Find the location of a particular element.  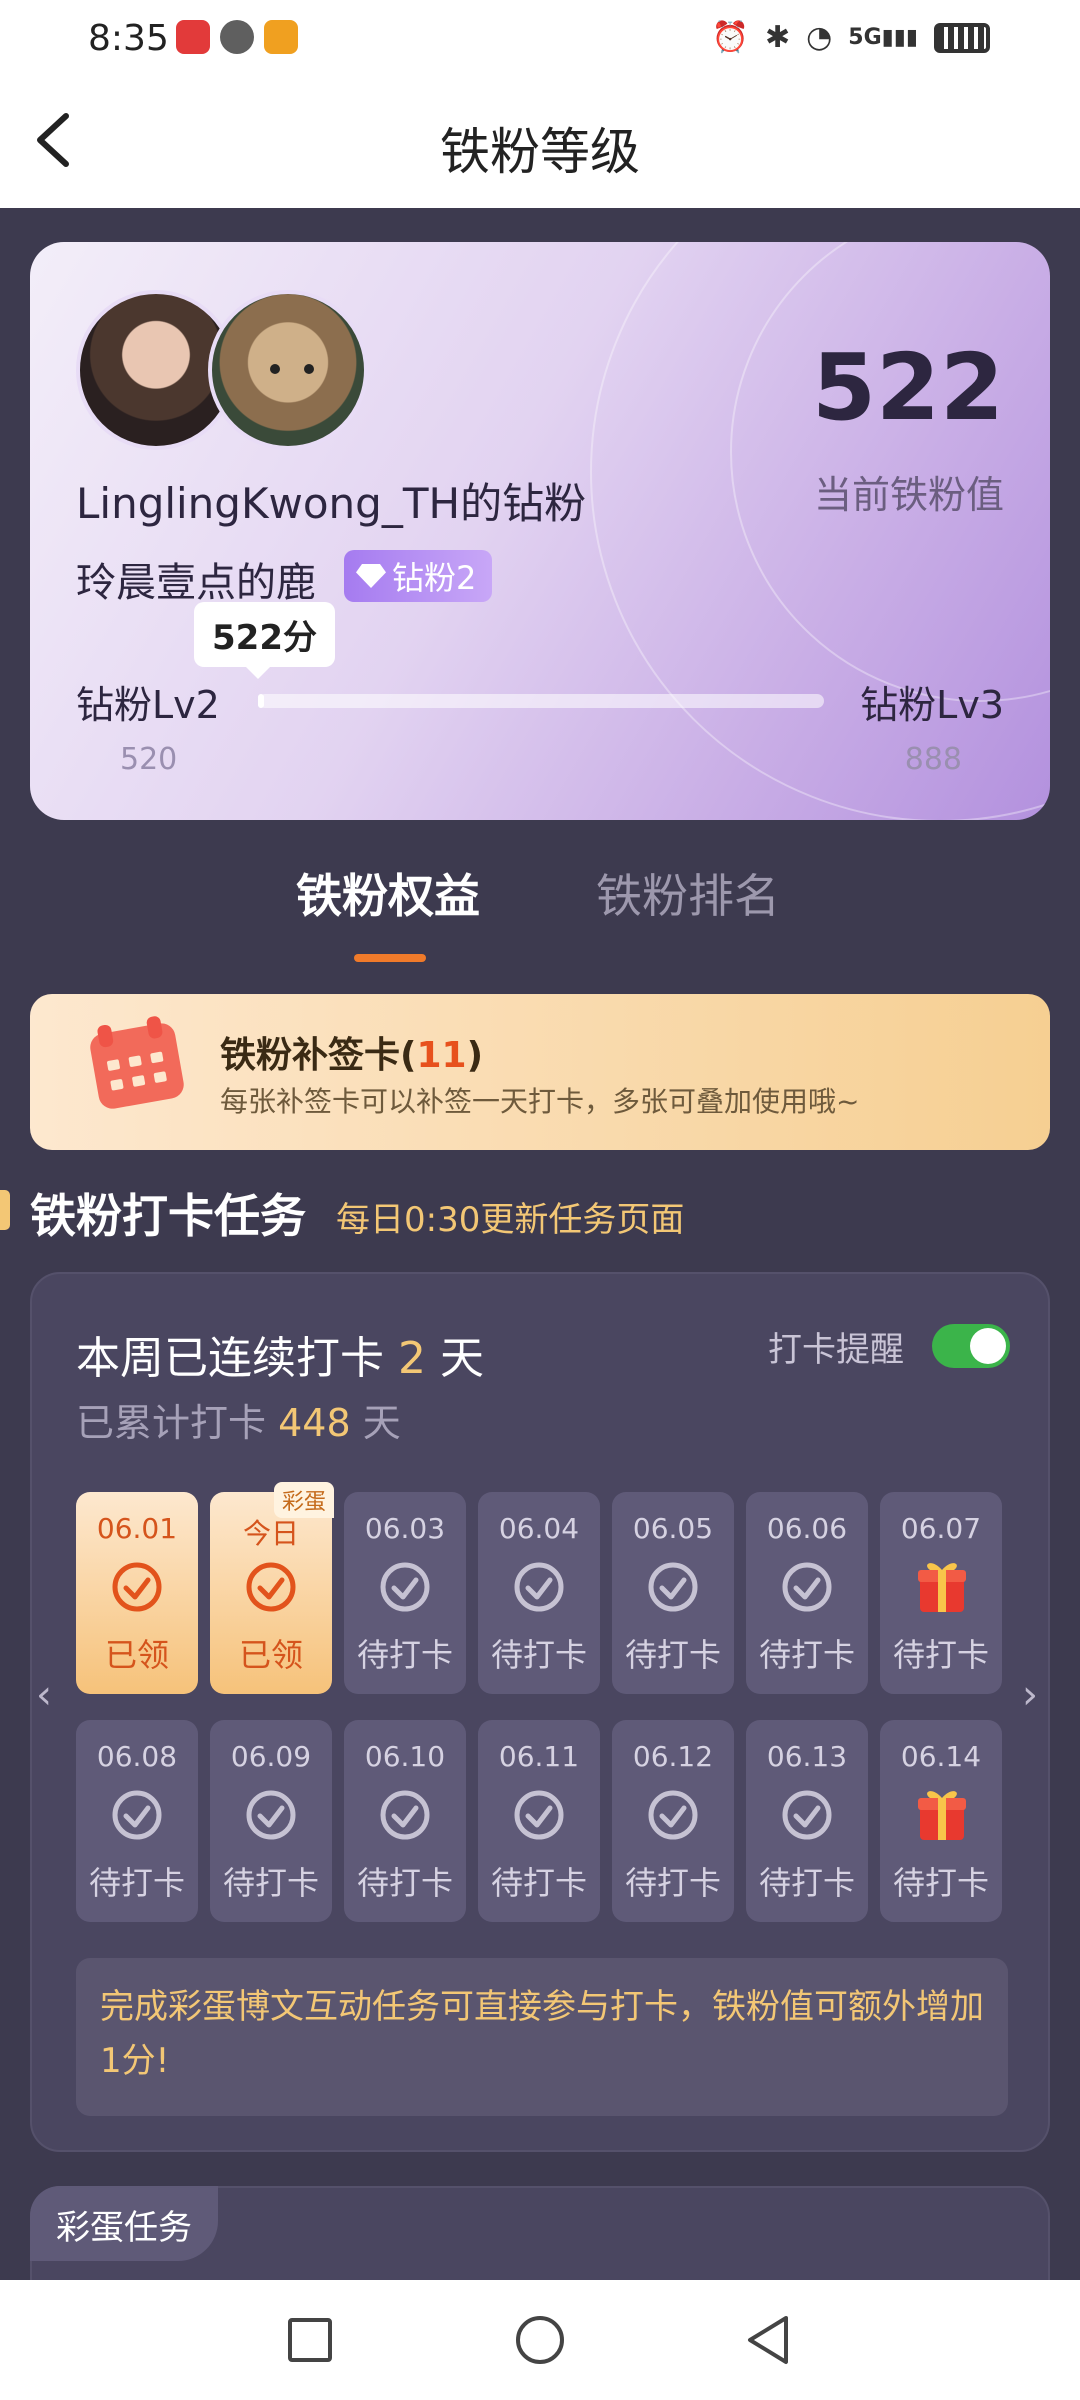

page-title: 铁粉等级 is located at coordinates (540, 152).